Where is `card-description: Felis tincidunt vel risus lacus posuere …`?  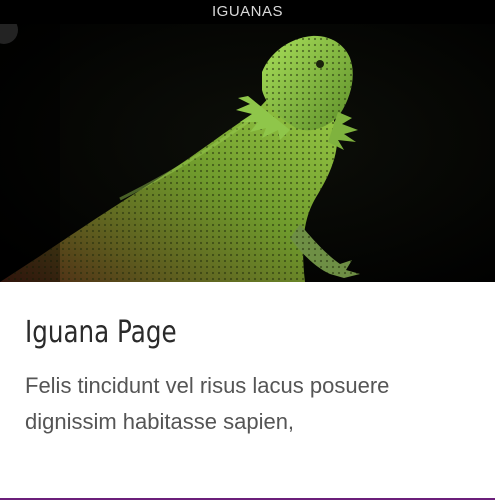
card-description: Felis tincidunt vel risus lacus posuere … is located at coordinates (207, 403).